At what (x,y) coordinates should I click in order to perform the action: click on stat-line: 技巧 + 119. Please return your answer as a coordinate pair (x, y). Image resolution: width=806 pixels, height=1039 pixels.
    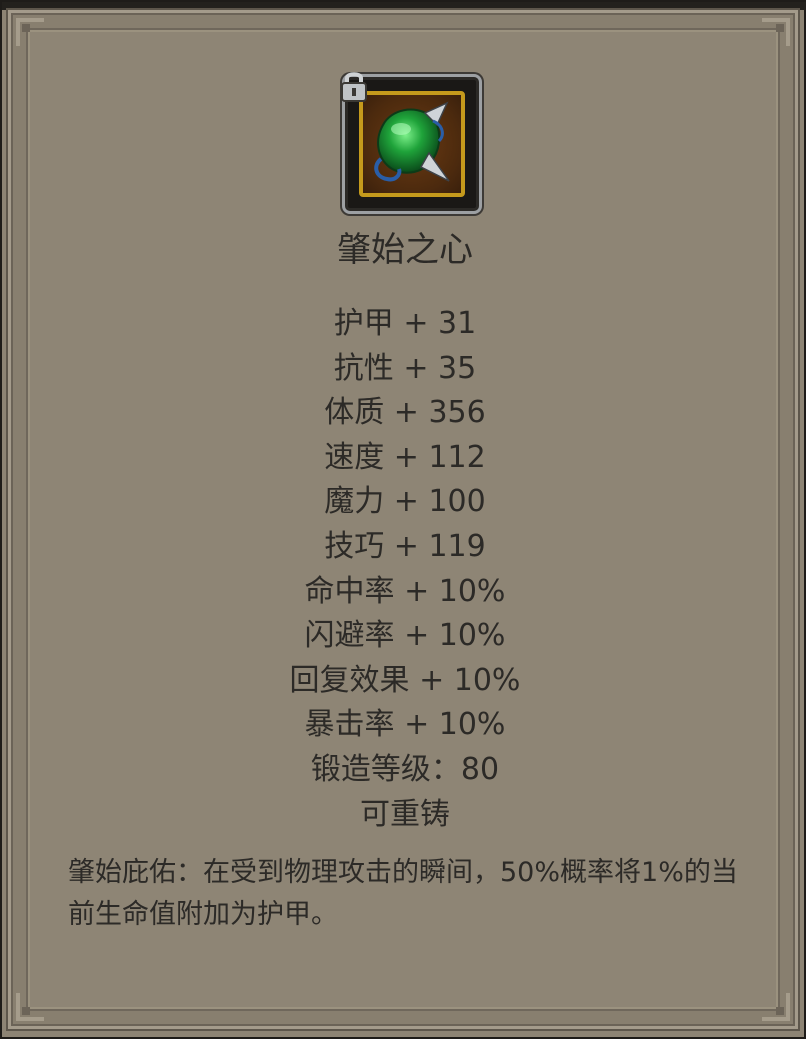
    Looking at the image, I should click on (405, 546).